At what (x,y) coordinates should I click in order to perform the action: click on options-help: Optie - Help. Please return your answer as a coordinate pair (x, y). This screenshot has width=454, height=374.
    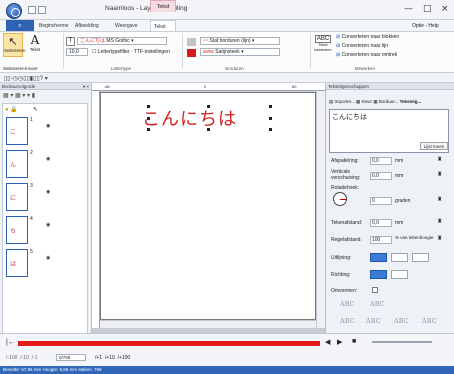
    Looking at the image, I should click on (425, 26).